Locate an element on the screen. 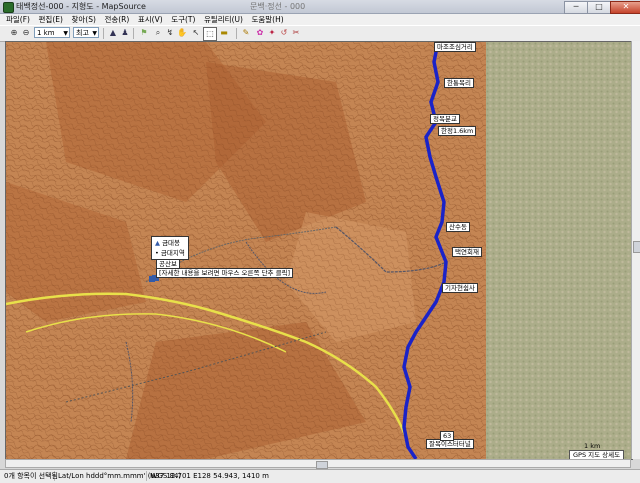  map-label: 산수동 is located at coordinates (458, 227).